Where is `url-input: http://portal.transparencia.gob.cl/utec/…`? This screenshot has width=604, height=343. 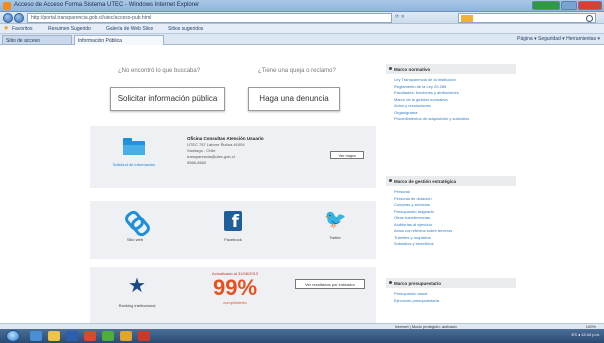 url-input: http://portal.transparencia.gob.cl/utec/… is located at coordinates (209, 18).